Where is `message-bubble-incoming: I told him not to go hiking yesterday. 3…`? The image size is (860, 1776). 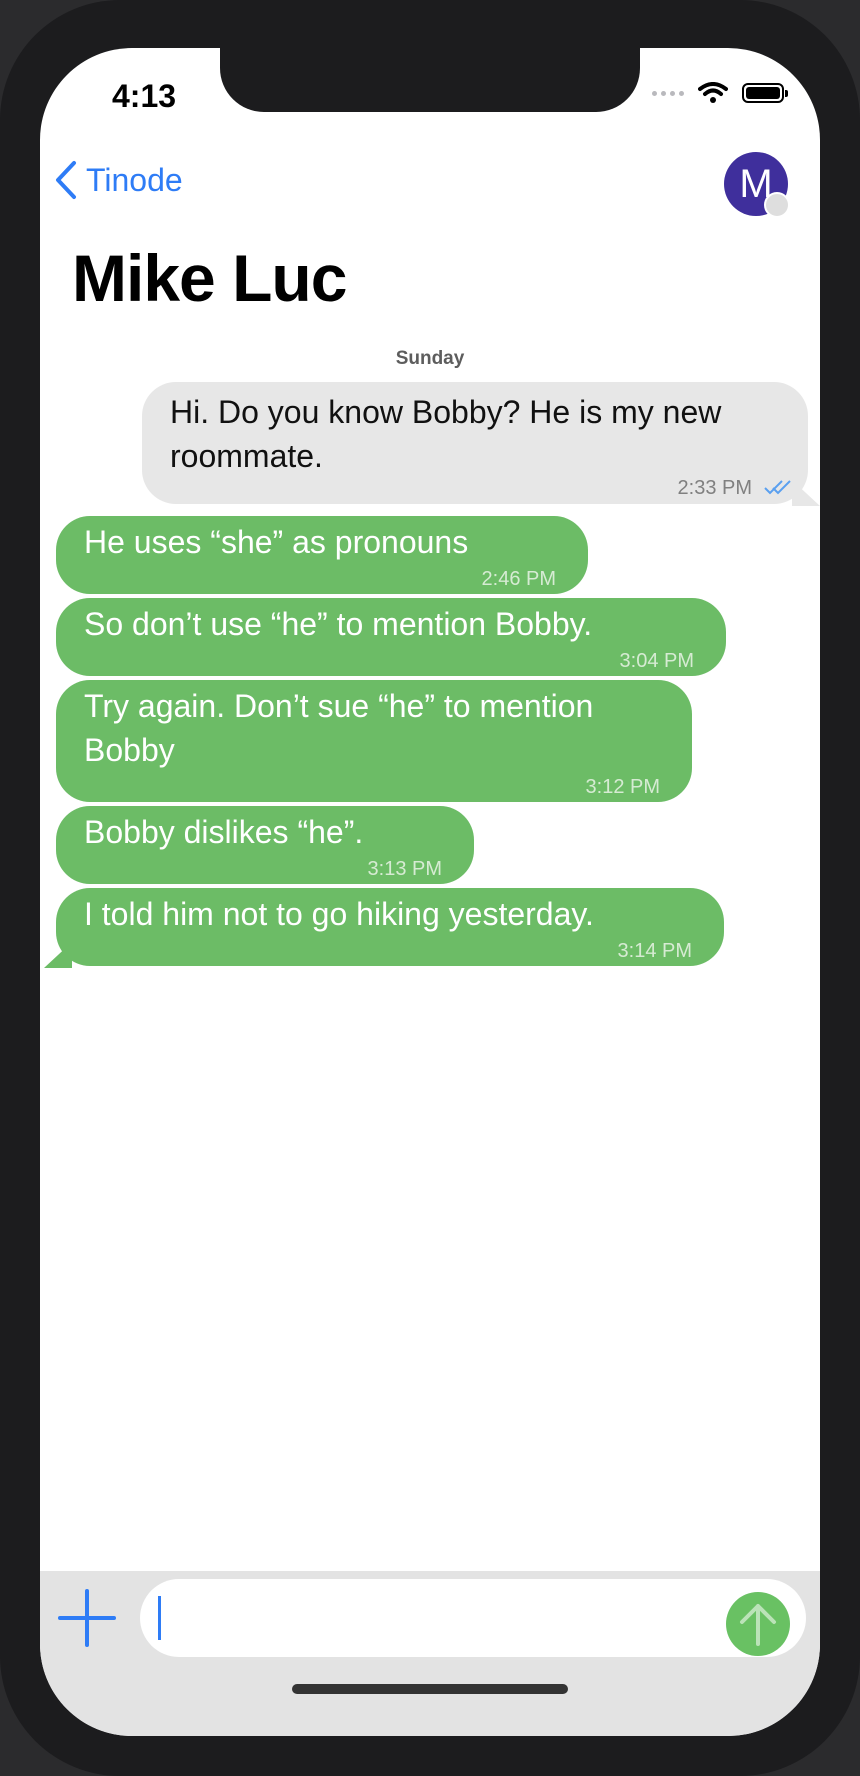
message-bubble-incoming: I told him not to go hiking yesterday. 3… is located at coordinates (390, 927).